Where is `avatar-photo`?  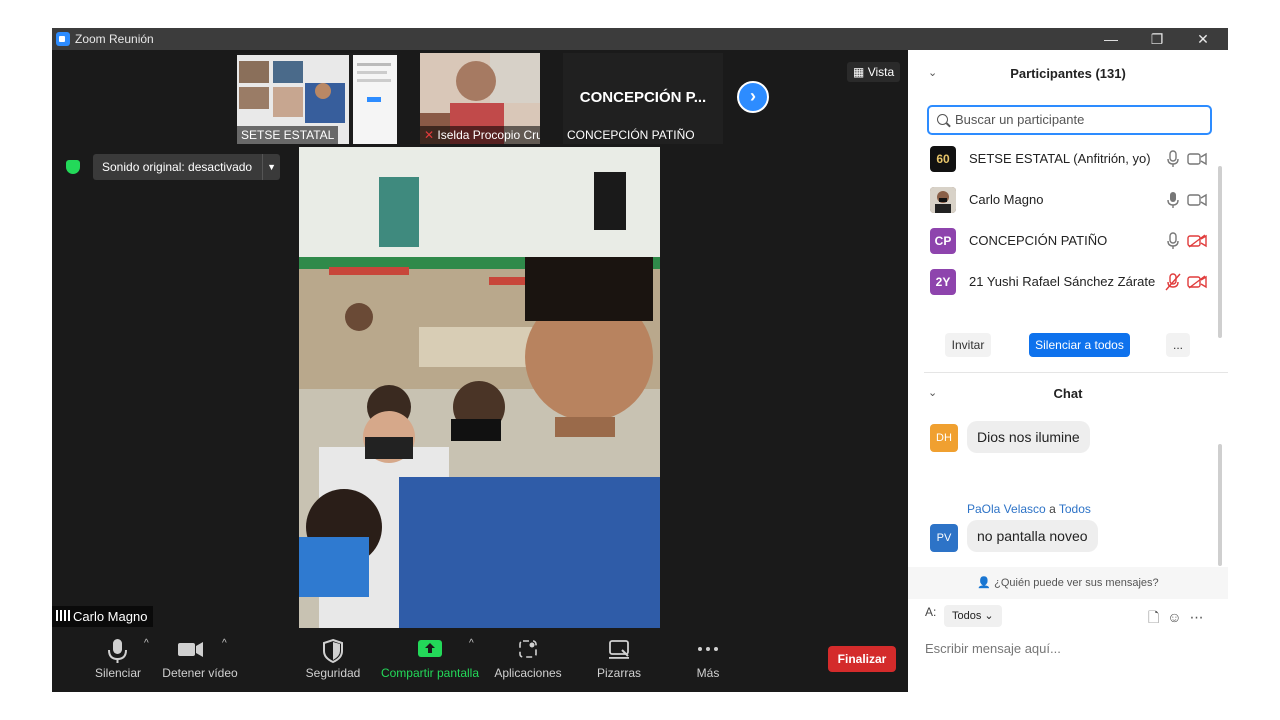
avatar-photo is located at coordinates (943, 200).